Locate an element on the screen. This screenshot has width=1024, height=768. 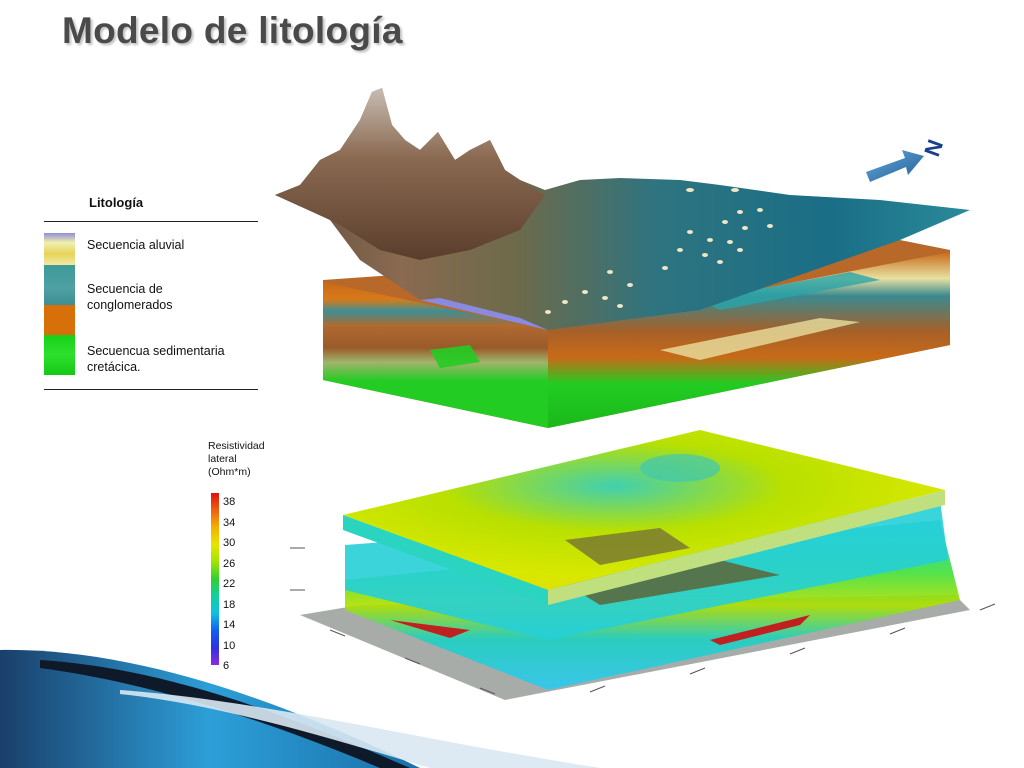
north-arrow: N is located at coordinates (907, 159).